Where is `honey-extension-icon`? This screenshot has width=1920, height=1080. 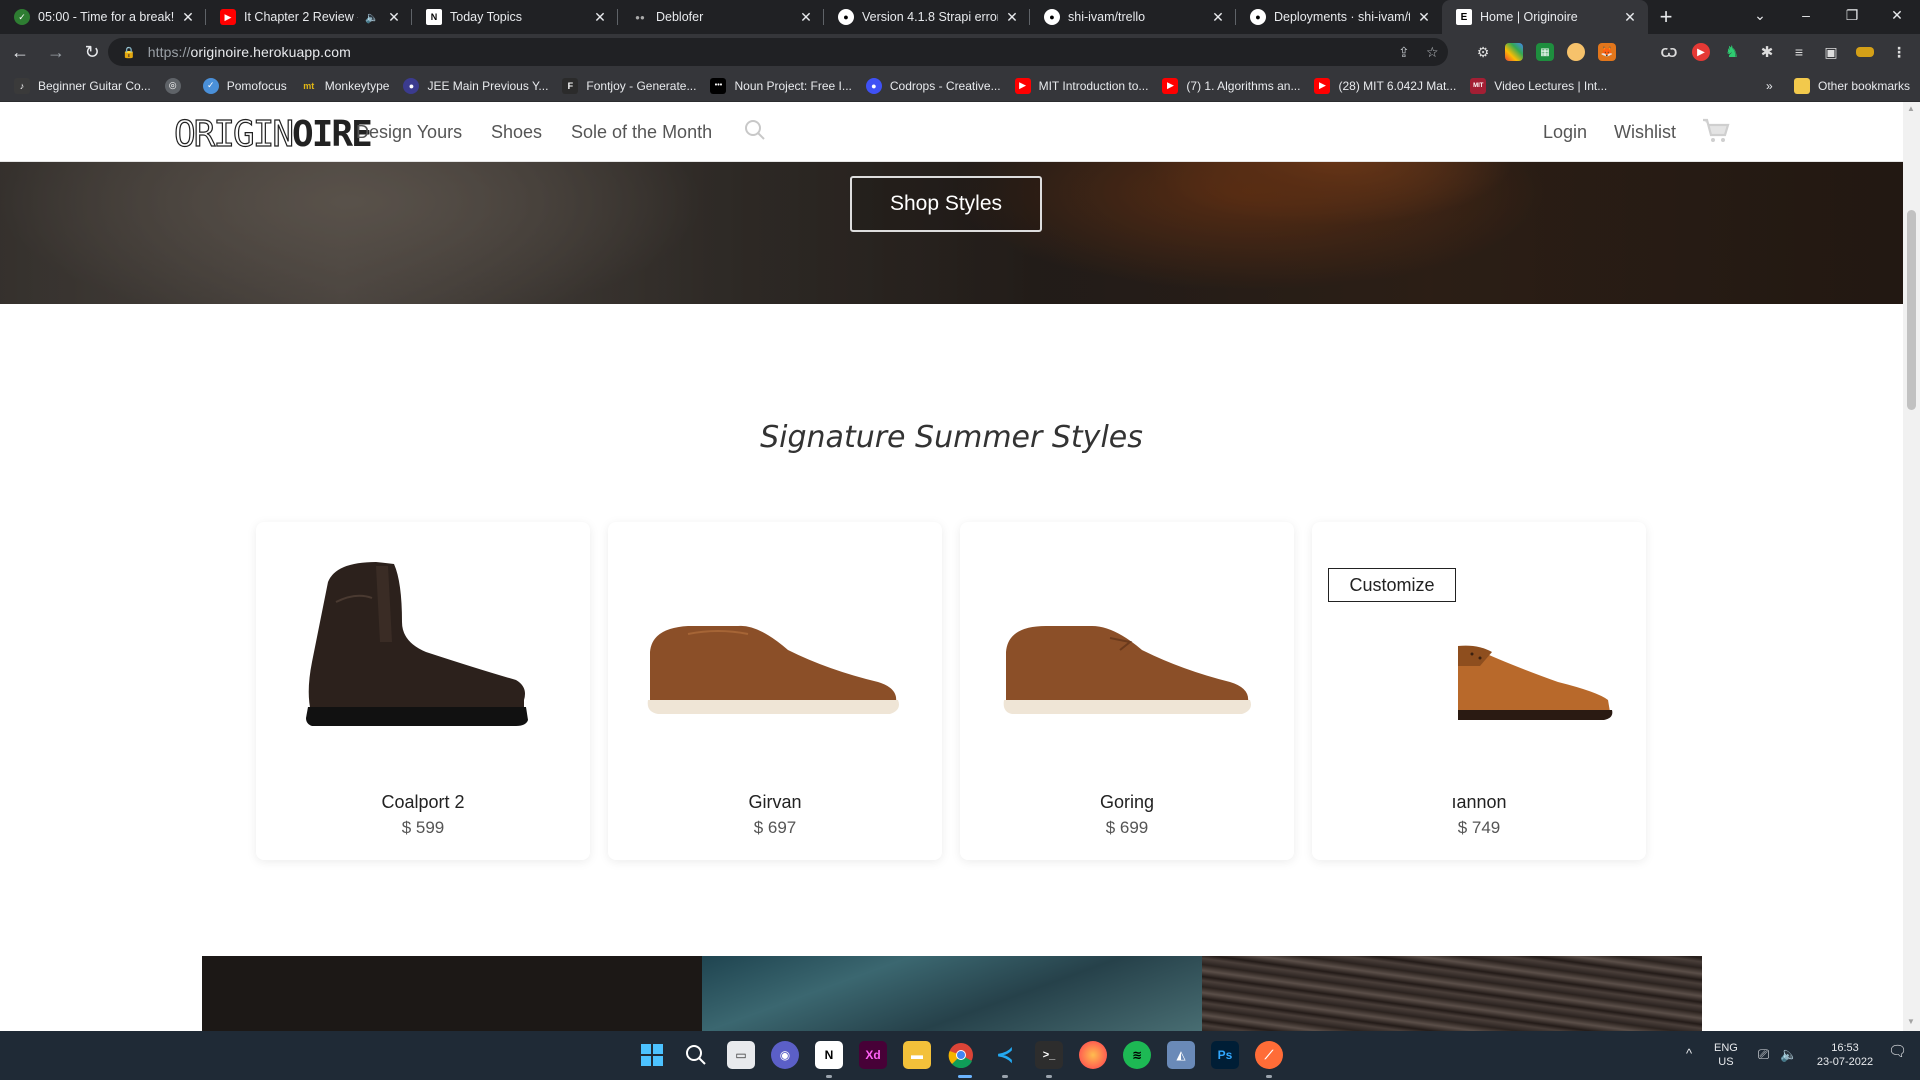
honey-extension-icon is located at coordinates (1576, 52).